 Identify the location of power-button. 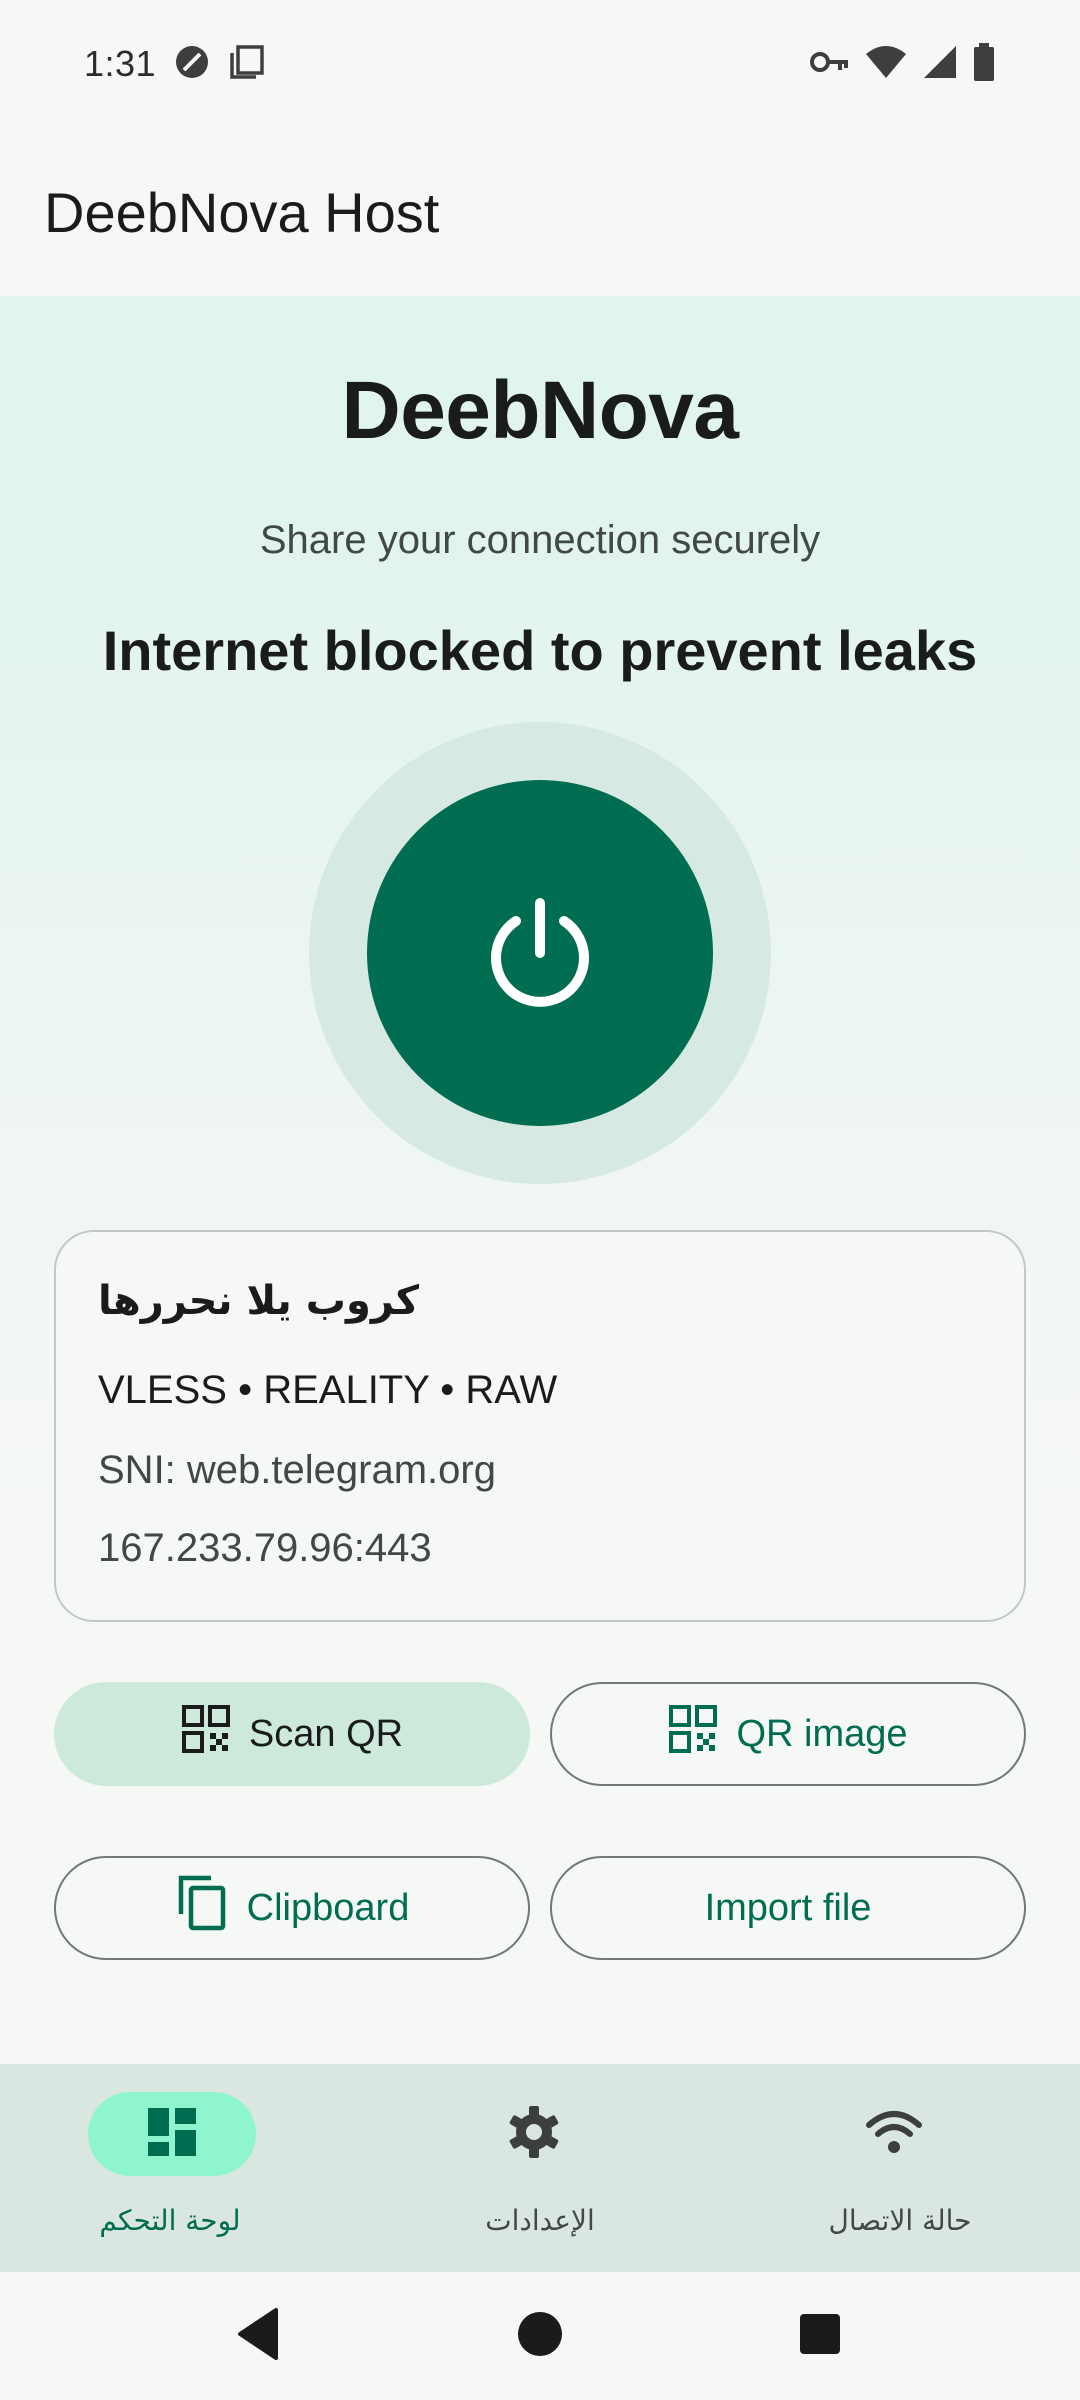
(540, 953).